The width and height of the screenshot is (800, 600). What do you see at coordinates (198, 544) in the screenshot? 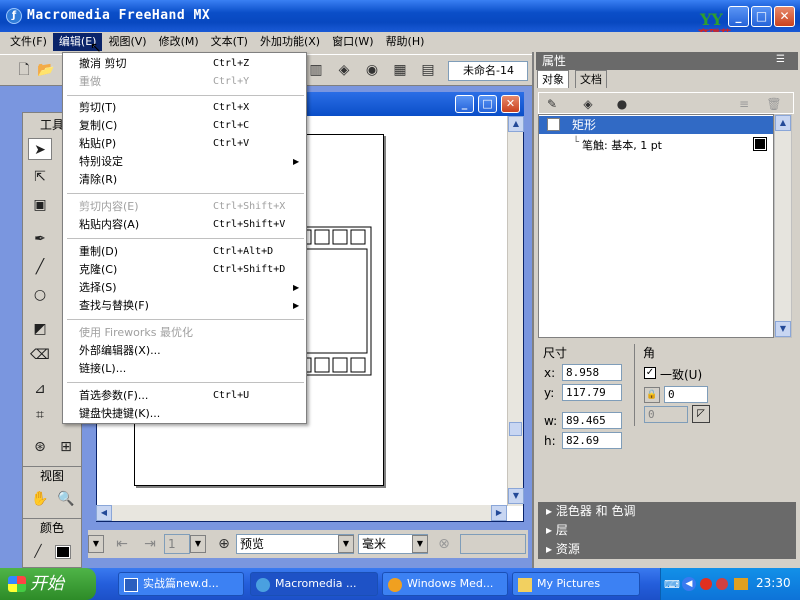
I see `page-number-dropdown: ▼` at bounding box center [198, 544].